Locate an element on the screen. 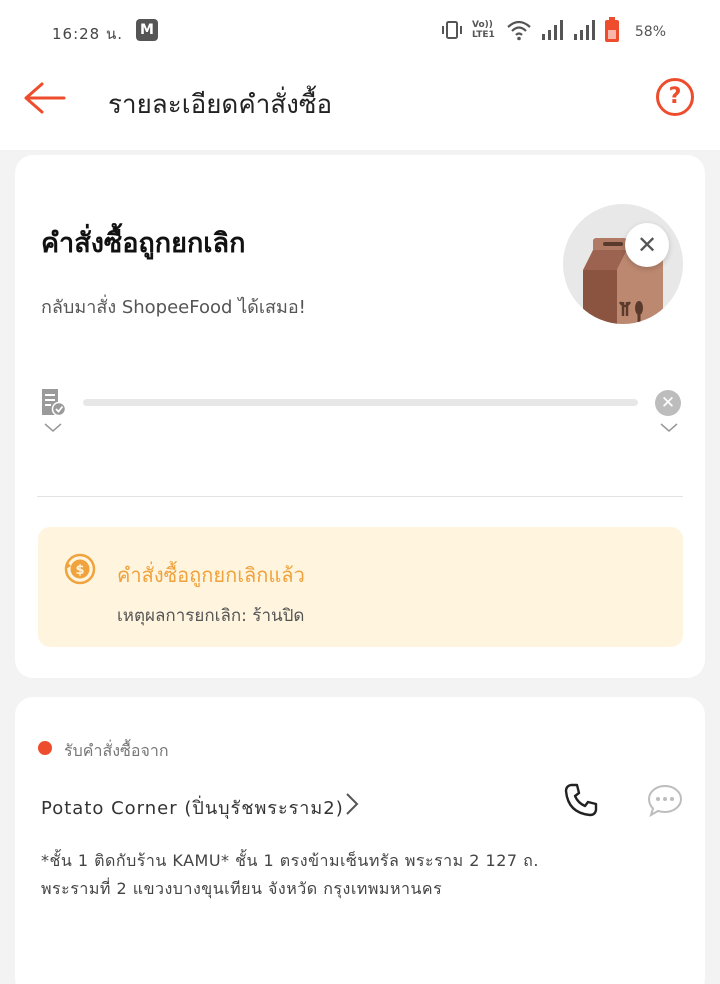  help-button: ? is located at coordinates (675, 97).